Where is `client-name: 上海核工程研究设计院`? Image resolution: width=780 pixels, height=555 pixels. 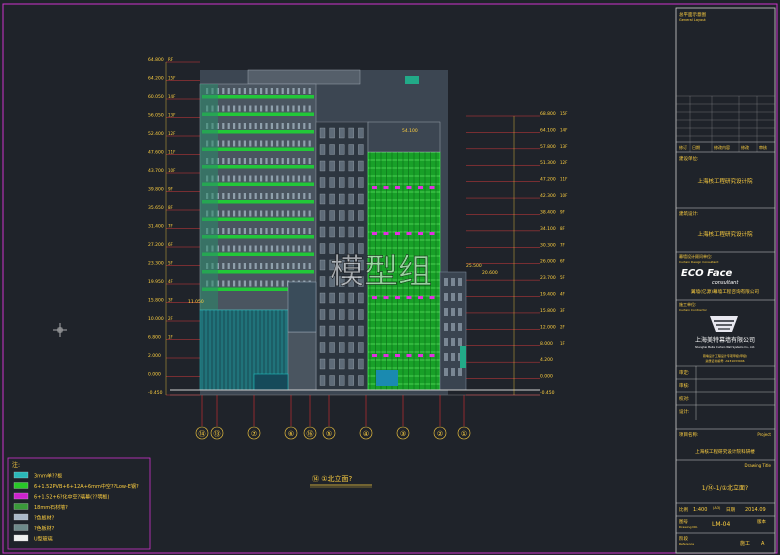 client-name: 上海核工程研究设计院 is located at coordinates (725, 181).